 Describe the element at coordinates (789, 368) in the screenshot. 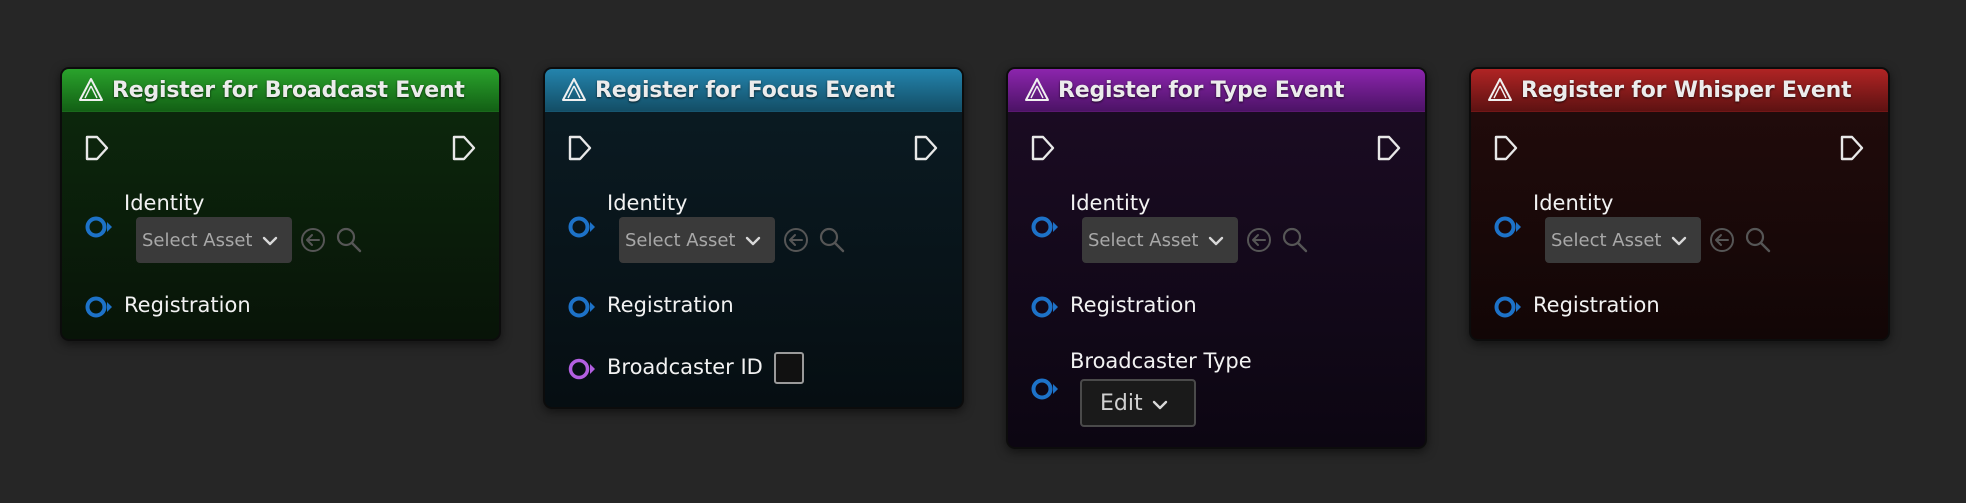

I see `broadcaster-id-checkbox` at that location.